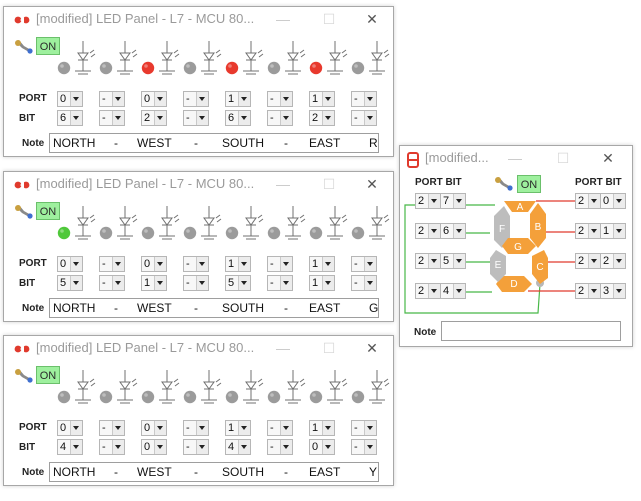 This screenshot has width=641, height=501. Describe the element at coordinates (322, 283) in the screenshot. I see `bit-select-7: 1` at that location.